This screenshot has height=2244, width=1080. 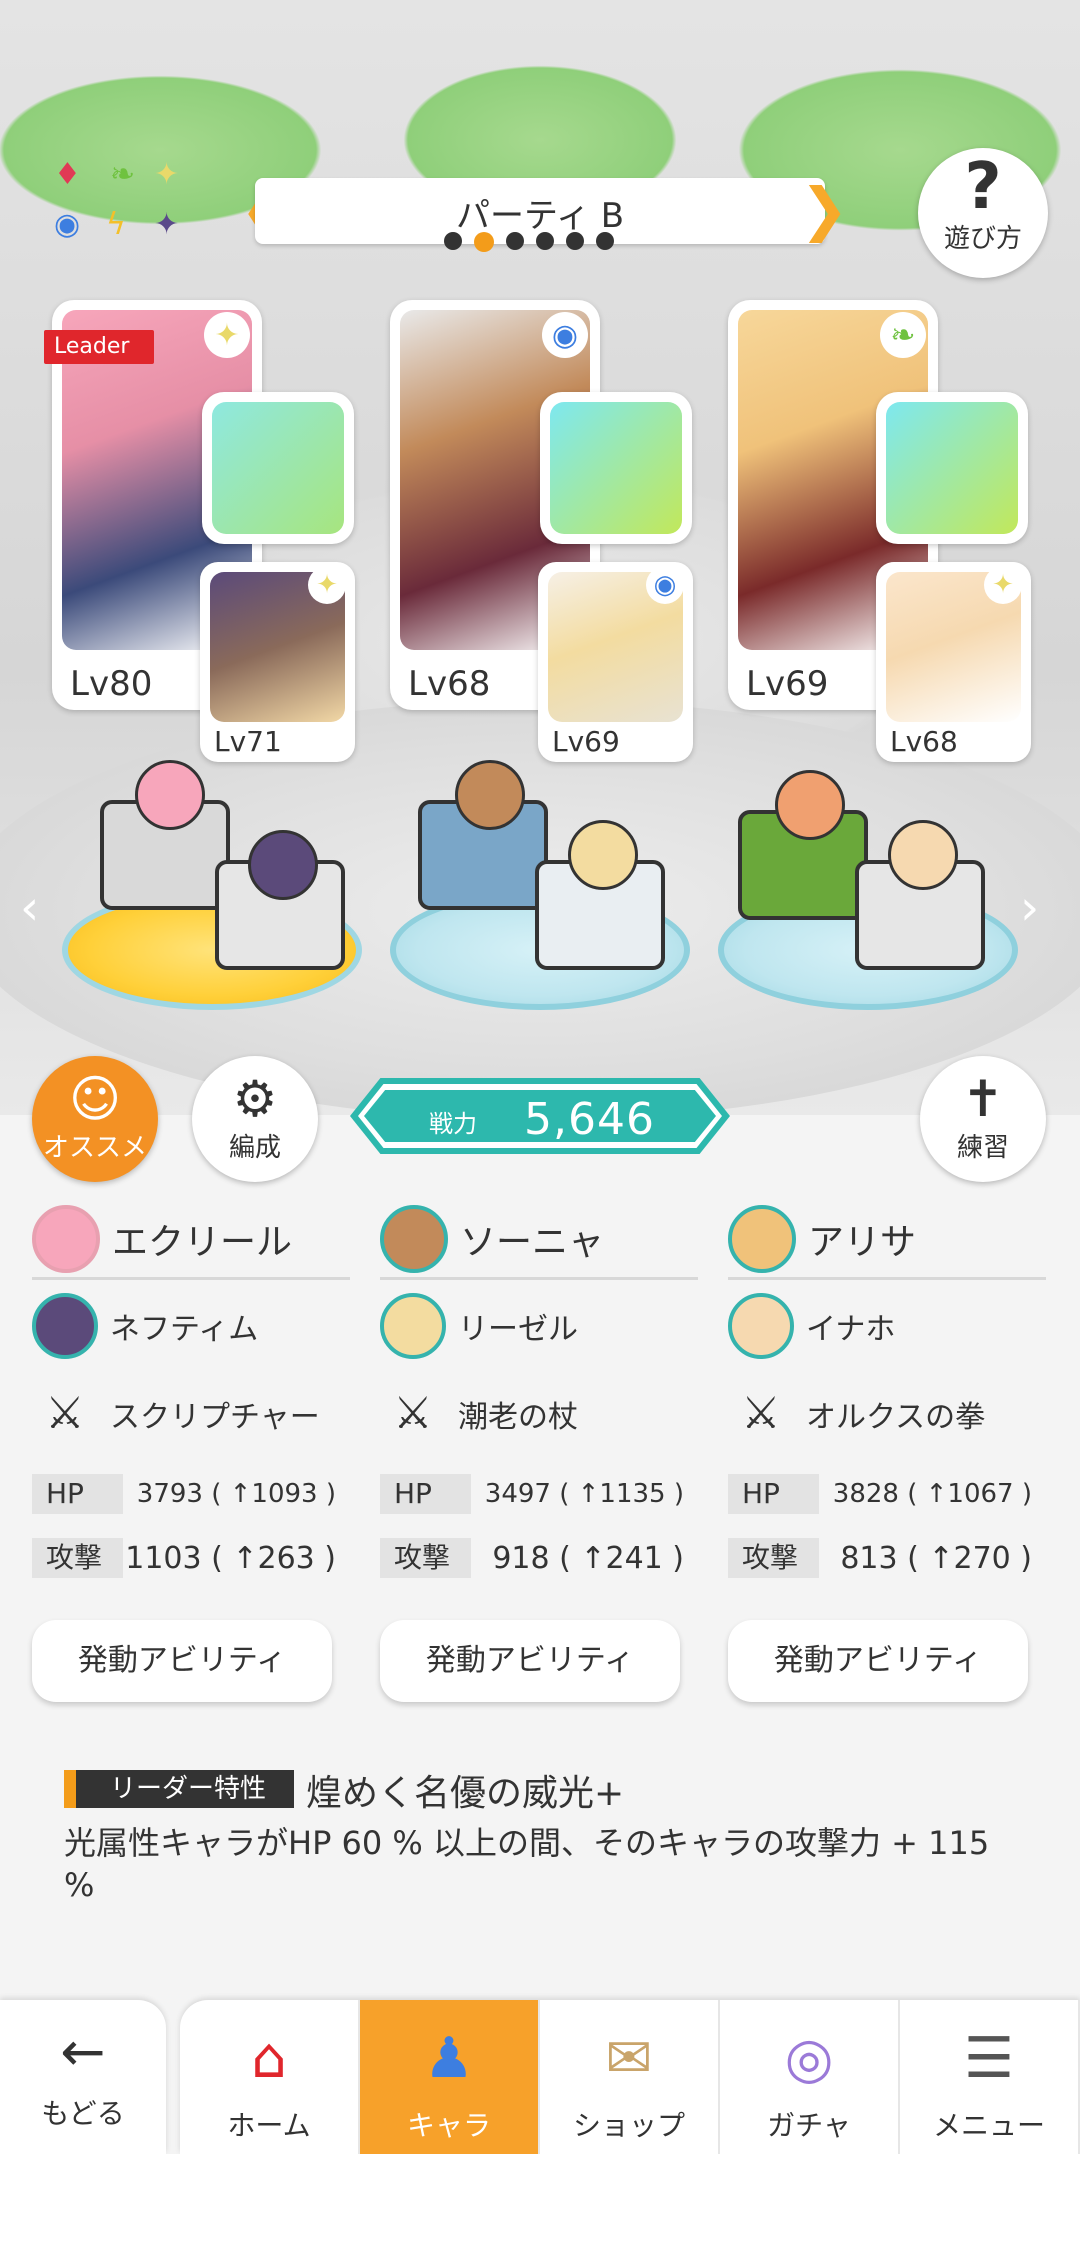 I want to click on formation-button: ⚙ 編成, so click(x=255, y=1119).